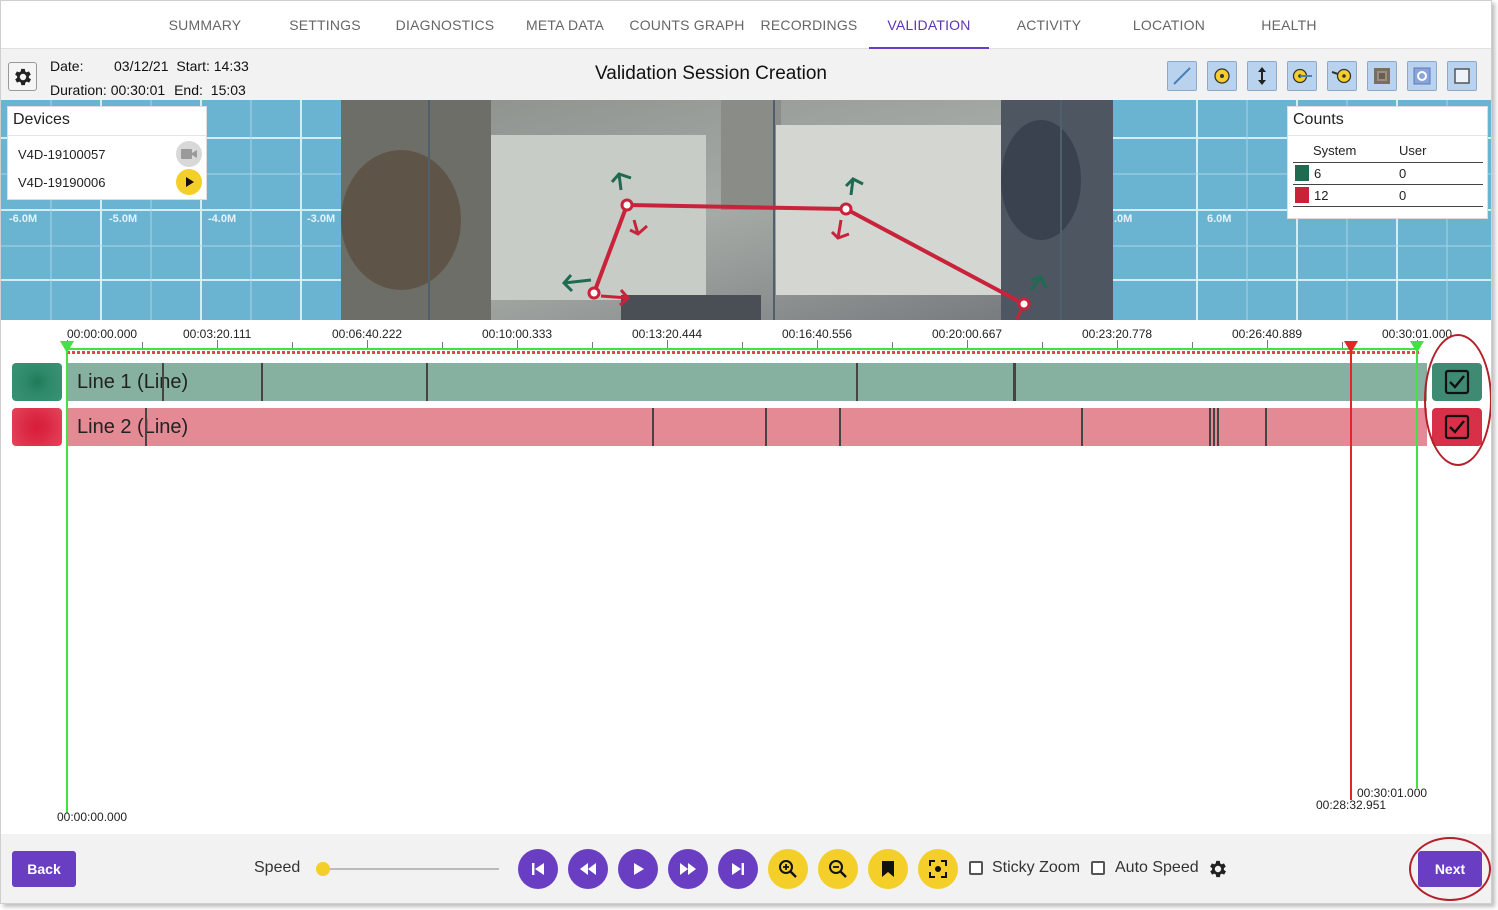  What do you see at coordinates (188, 90) in the screenshot?
I see `end-label: End:` at bounding box center [188, 90].